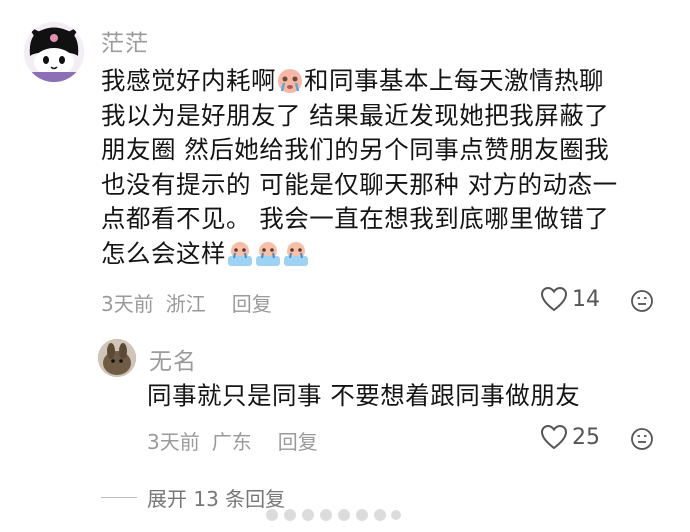  I want to click on like-count: 14, so click(586, 299).